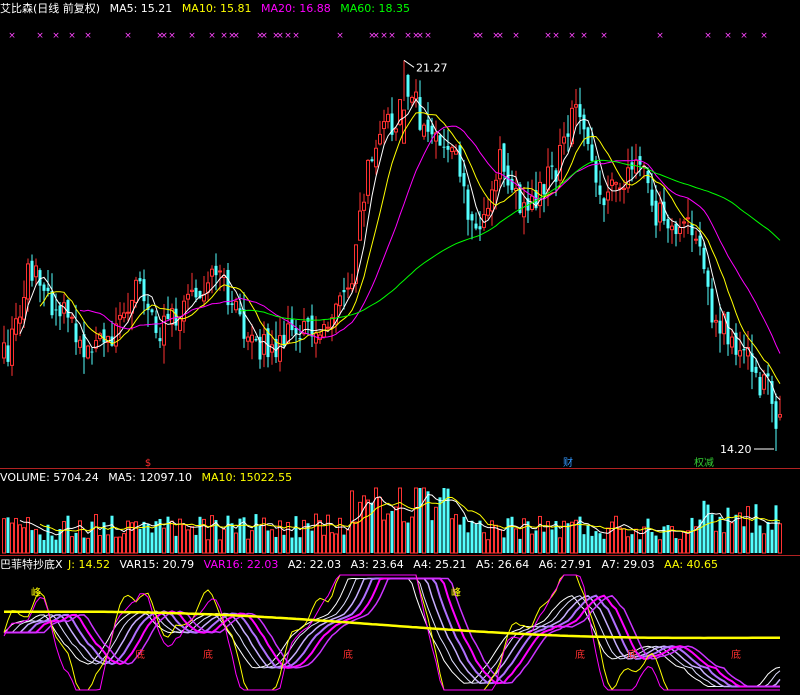 The image size is (800, 695). What do you see at coordinates (141, 8) in the screenshot?
I see `ma5-label: MA5: 15.21` at bounding box center [141, 8].